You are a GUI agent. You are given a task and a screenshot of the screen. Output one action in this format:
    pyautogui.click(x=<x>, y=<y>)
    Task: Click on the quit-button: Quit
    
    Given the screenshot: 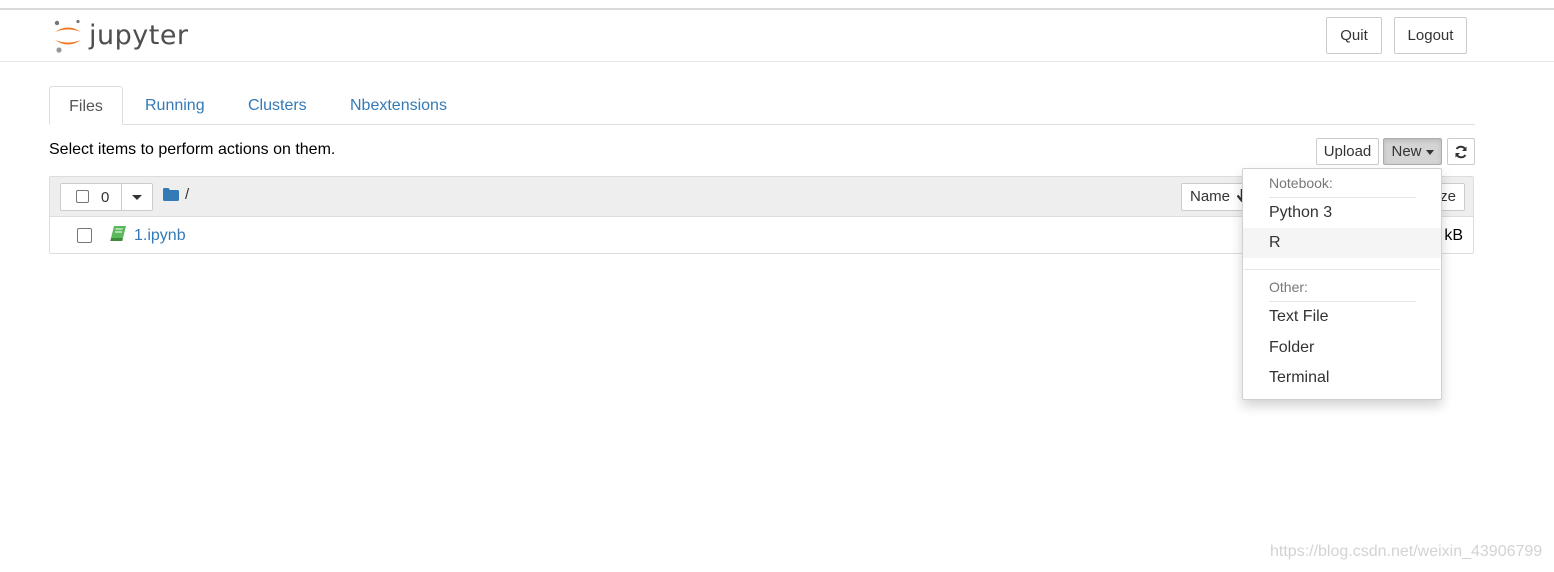 What is the action you would take?
    pyautogui.click(x=1354, y=35)
    